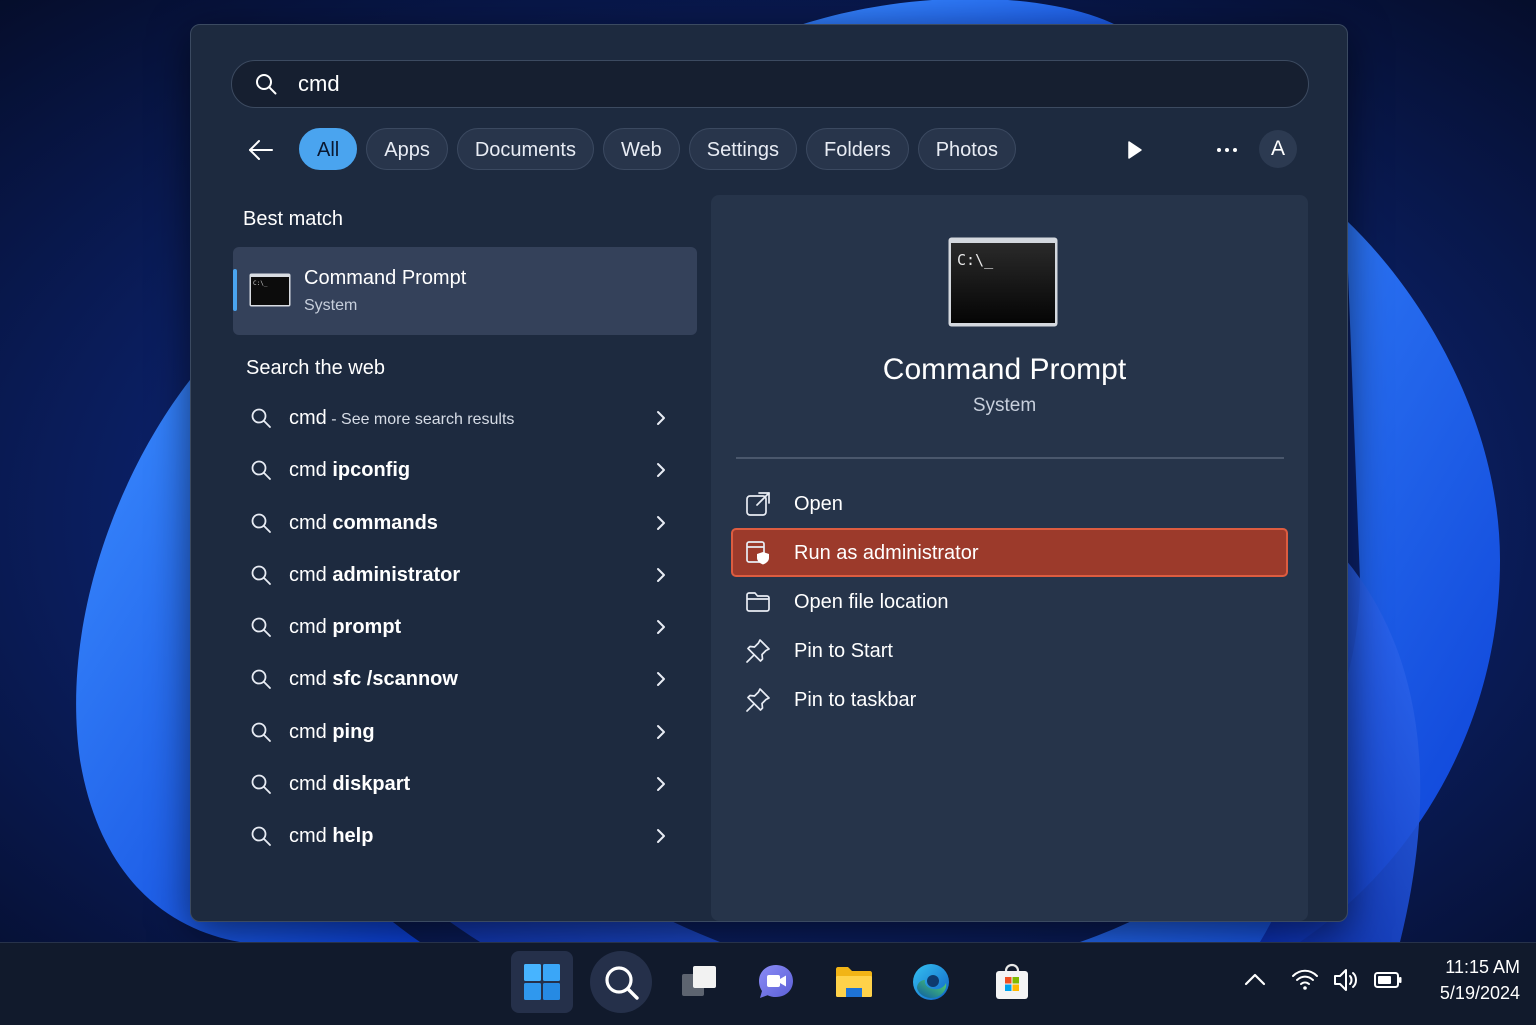 The image size is (1536, 1025). What do you see at coordinates (757, 553) in the screenshot?
I see `shield-admin-icon` at bounding box center [757, 553].